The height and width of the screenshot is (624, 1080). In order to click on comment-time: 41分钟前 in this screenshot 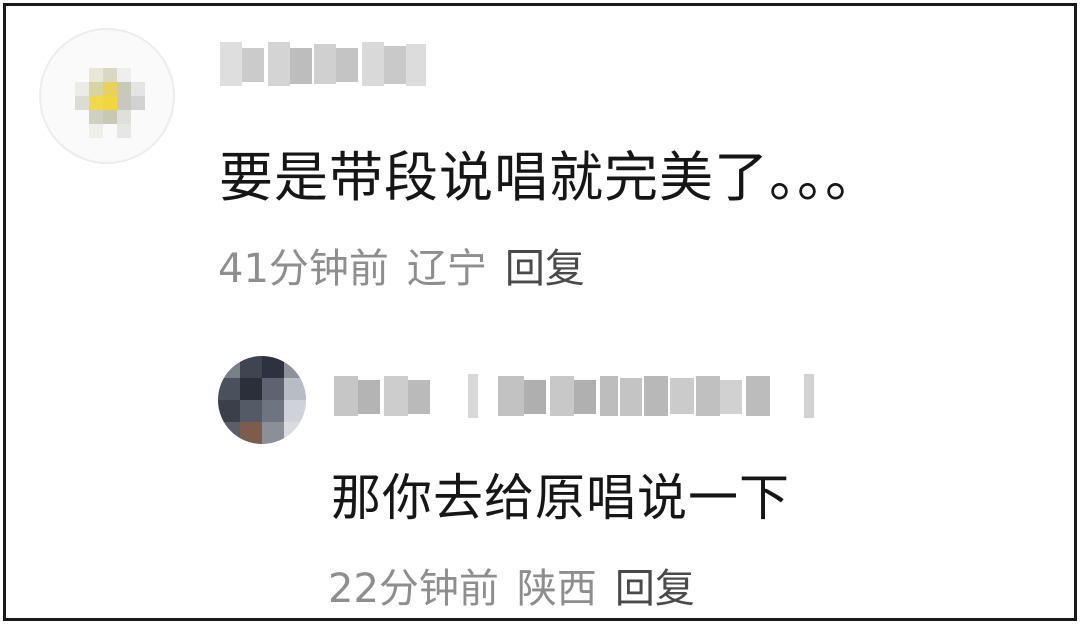, I will do `click(303, 269)`.